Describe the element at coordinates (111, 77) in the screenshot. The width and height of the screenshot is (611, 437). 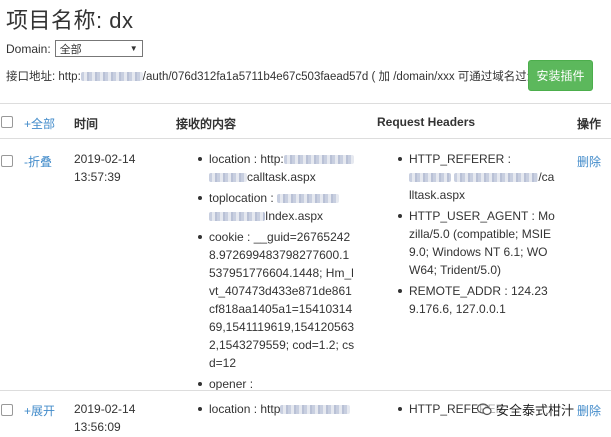
I see `redacted-host` at that location.